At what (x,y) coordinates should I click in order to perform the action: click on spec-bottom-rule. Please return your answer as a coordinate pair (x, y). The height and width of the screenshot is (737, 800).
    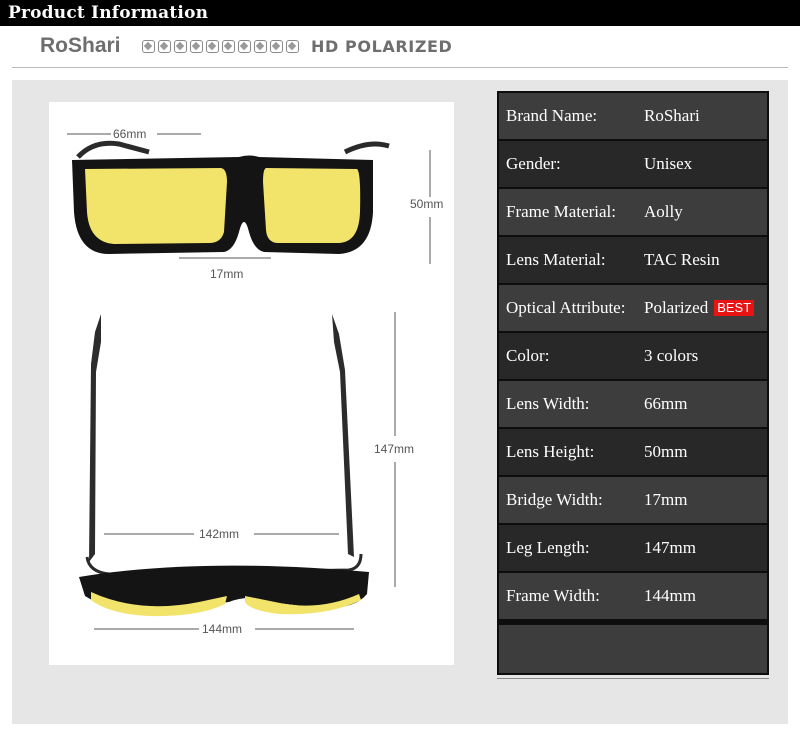
    Looking at the image, I should click on (633, 678).